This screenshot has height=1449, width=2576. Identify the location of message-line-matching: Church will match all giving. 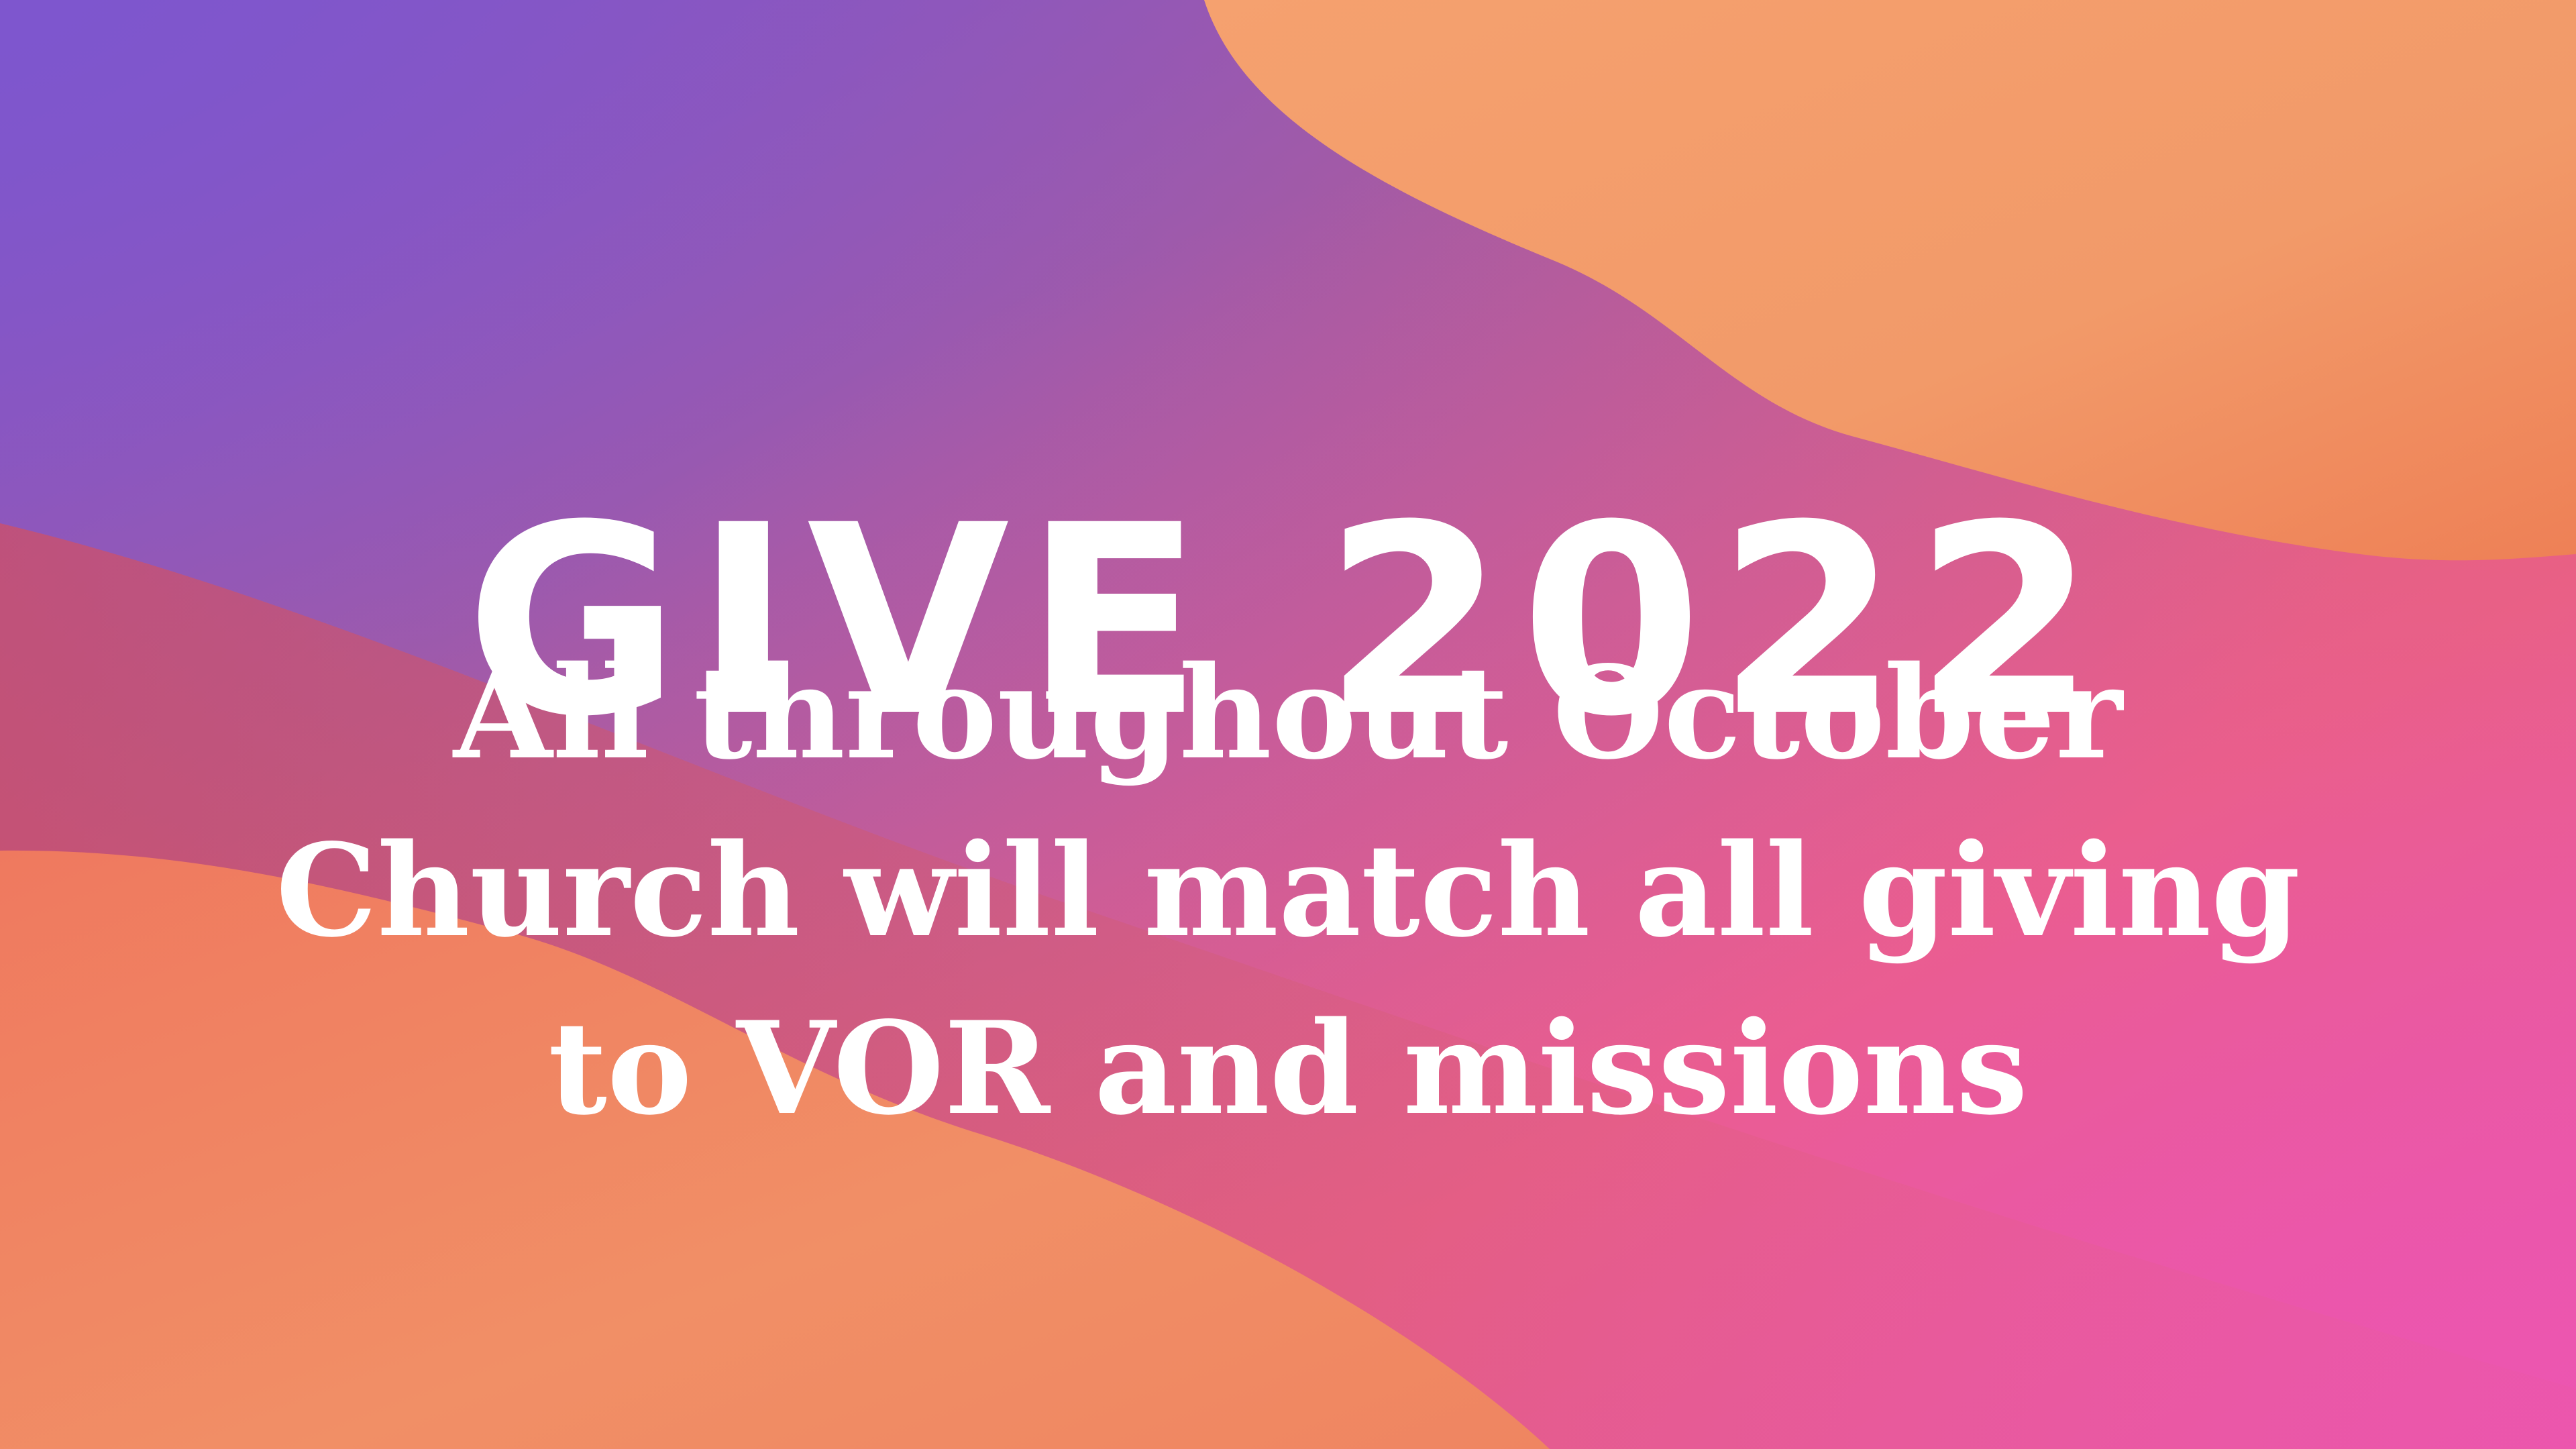
(1288, 890).